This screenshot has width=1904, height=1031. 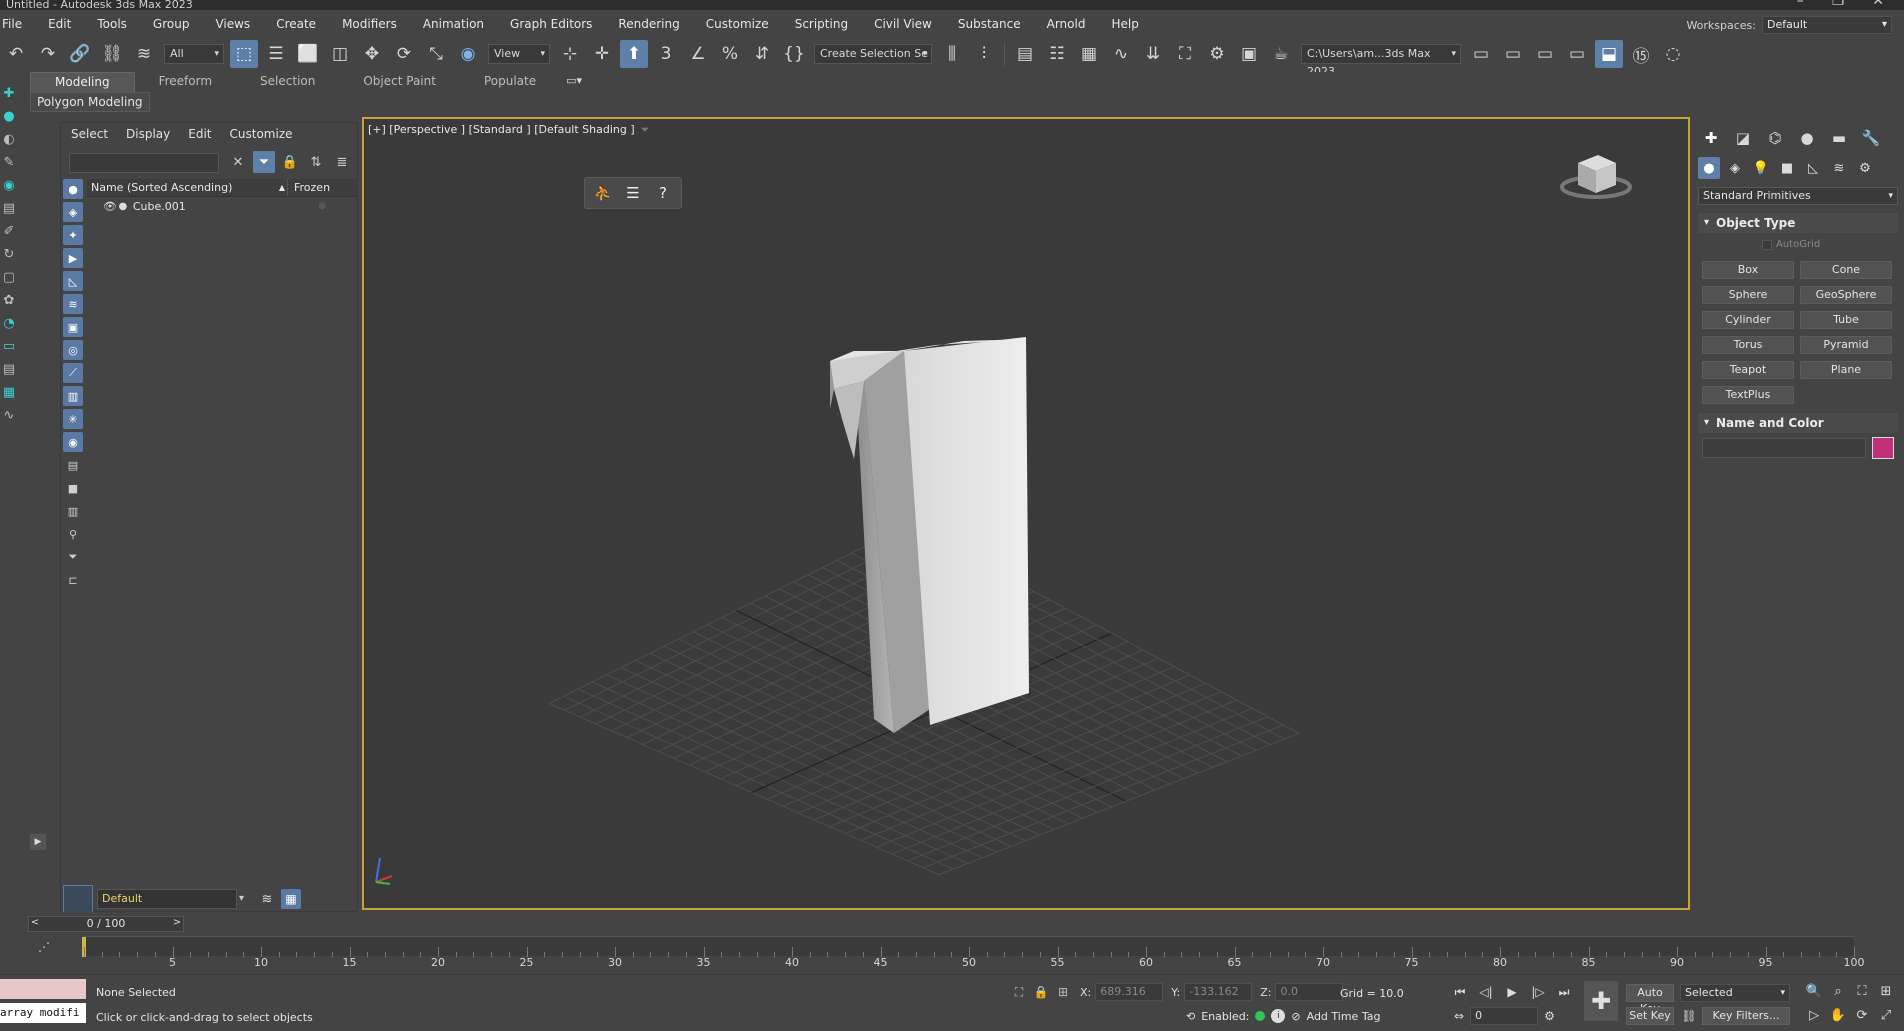 What do you see at coordinates (663, 193) in the screenshot?
I see `help-icon: ?` at bounding box center [663, 193].